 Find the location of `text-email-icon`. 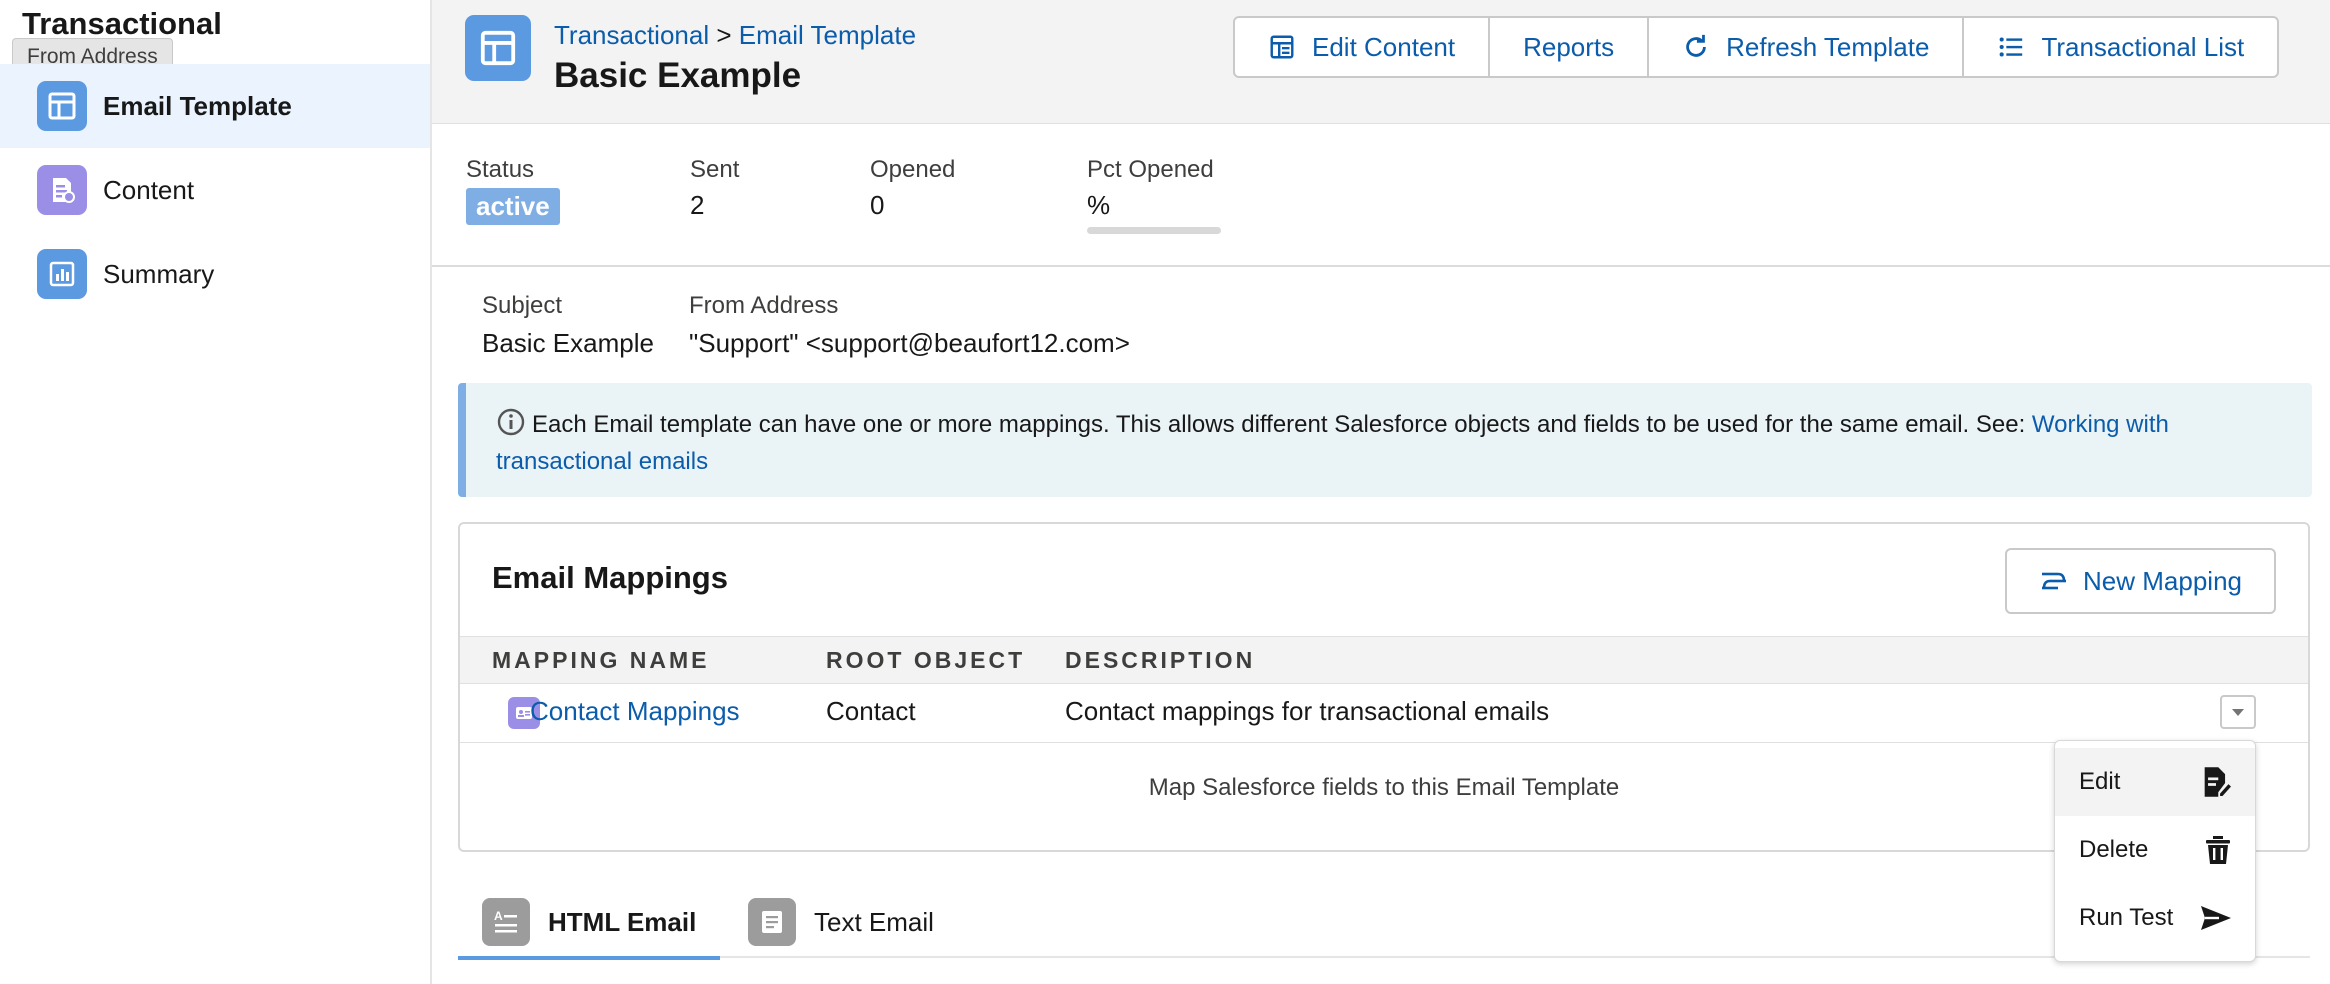

text-email-icon is located at coordinates (772, 922).